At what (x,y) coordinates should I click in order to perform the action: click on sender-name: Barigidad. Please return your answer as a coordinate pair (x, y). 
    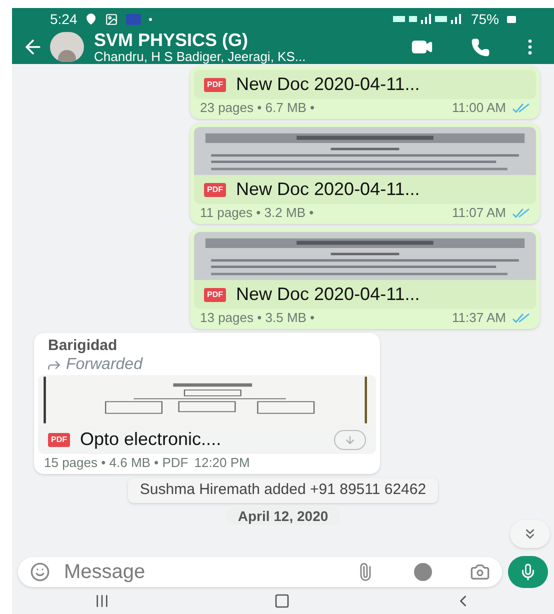
    Looking at the image, I should click on (82, 346).